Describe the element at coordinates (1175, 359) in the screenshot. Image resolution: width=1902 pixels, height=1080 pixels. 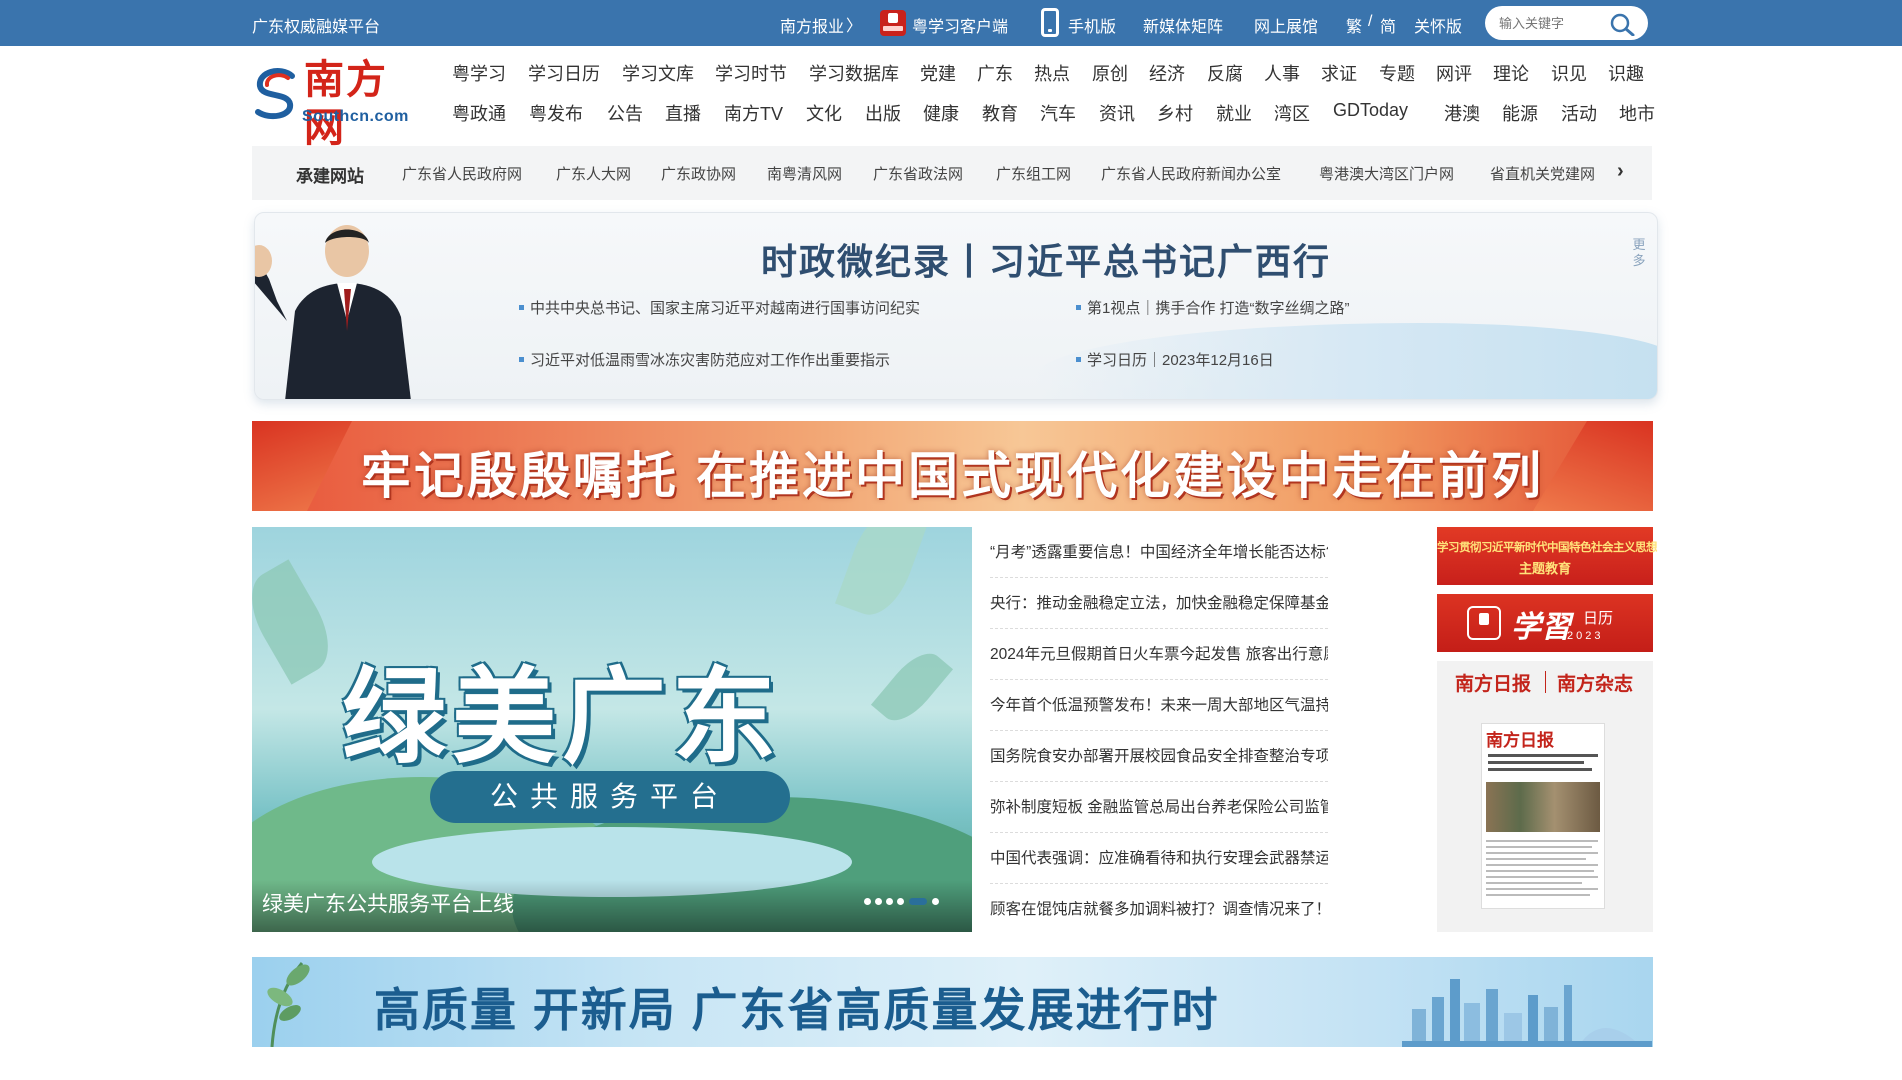
I see `feature-link: 学习日历｜2023年12月16日` at that location.